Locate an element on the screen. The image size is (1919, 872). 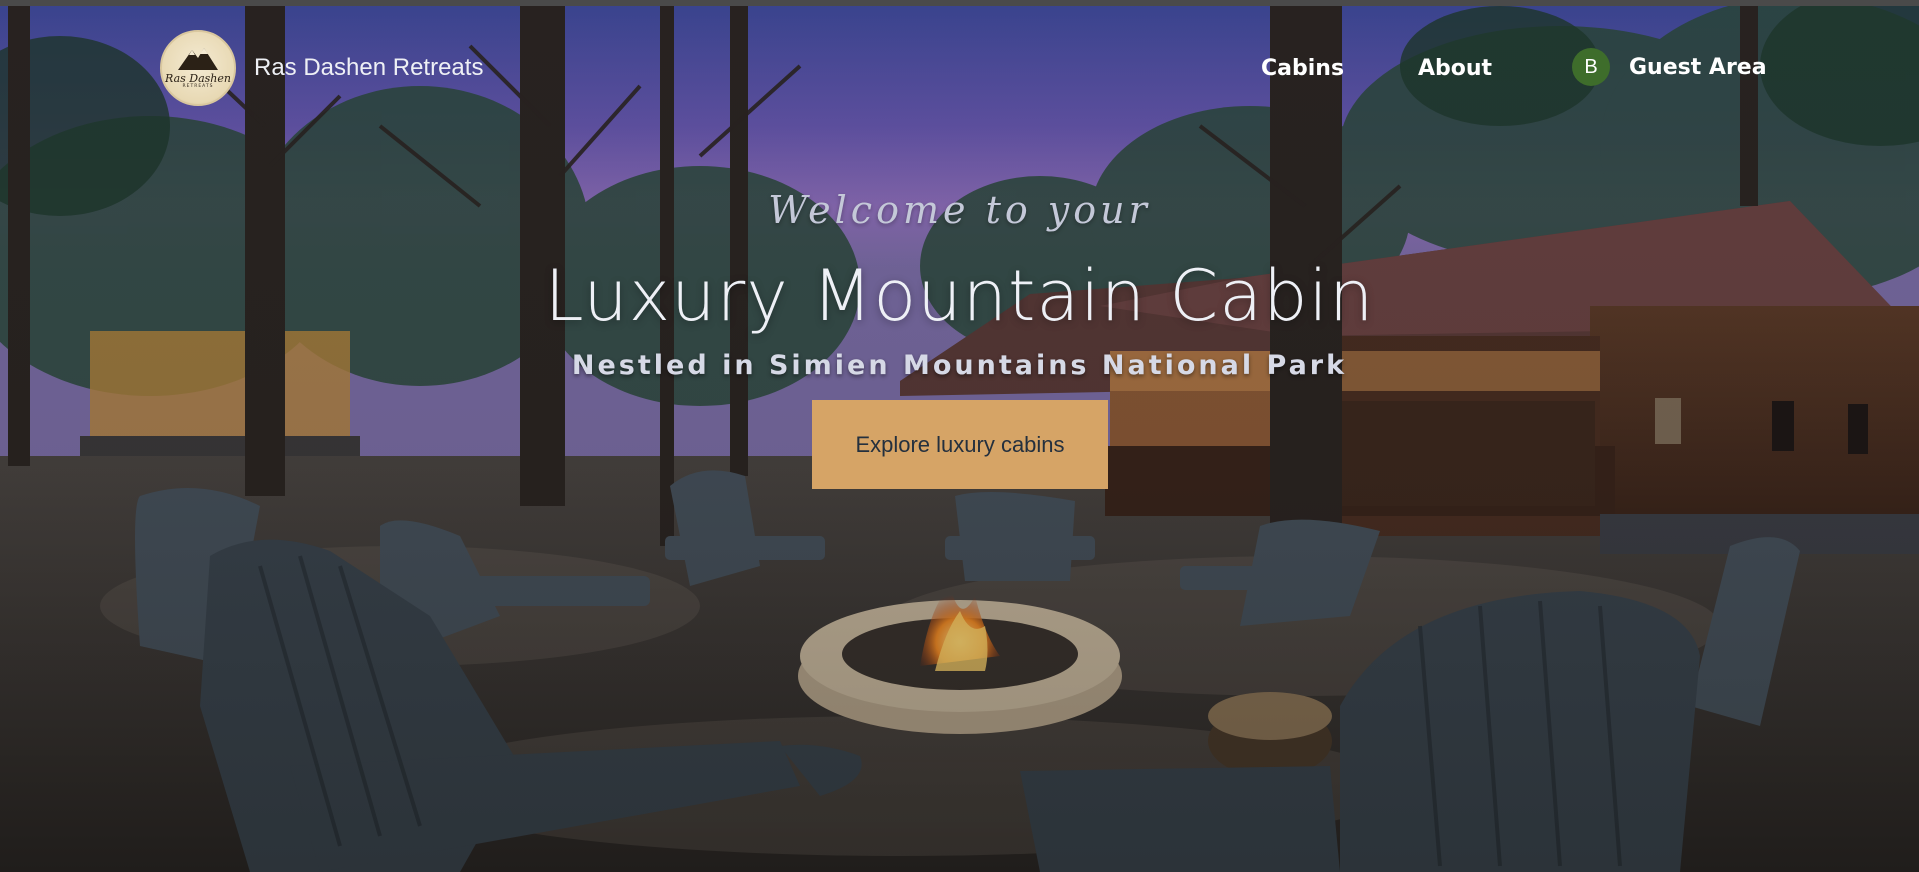
mountain-logo-icon is located at coordinates (198, 58).